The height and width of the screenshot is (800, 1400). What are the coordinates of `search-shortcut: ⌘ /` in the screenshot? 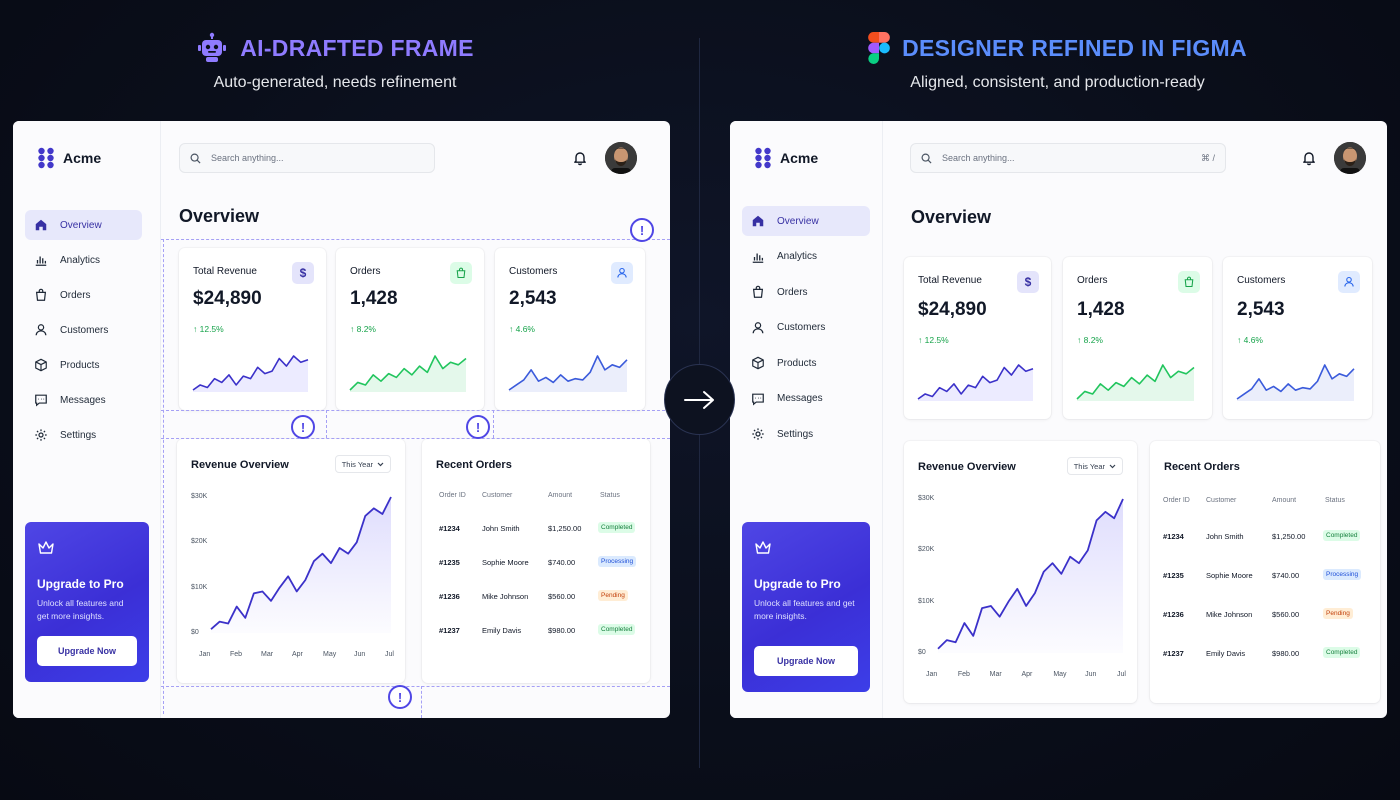 It's located at (1207, 157).